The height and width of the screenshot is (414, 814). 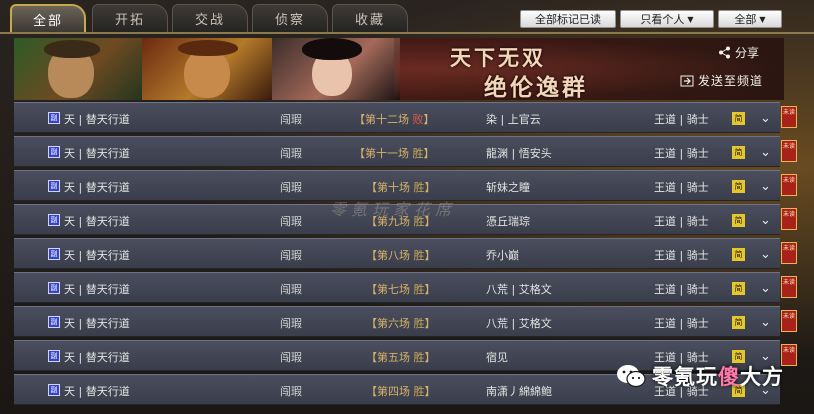 I want to click on game-result: 【第十一场 胜】, so click(x=394, y=153).